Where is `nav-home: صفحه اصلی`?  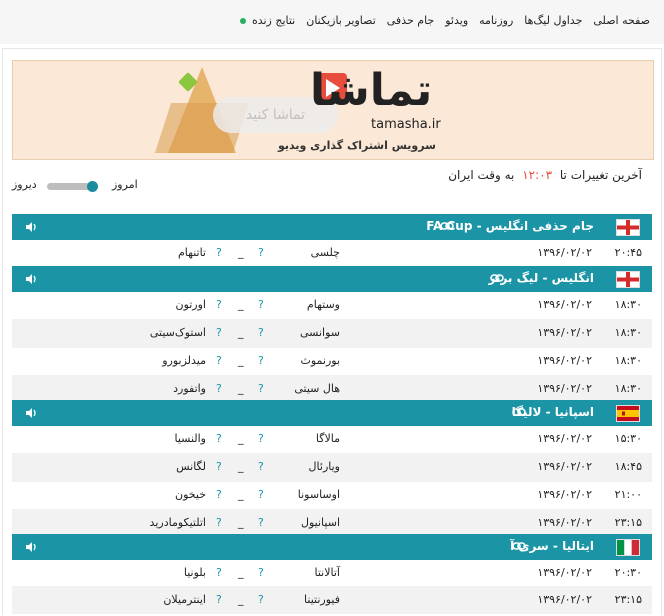 nav-home: صفحه اصلی is located at coordinates (621, 20).